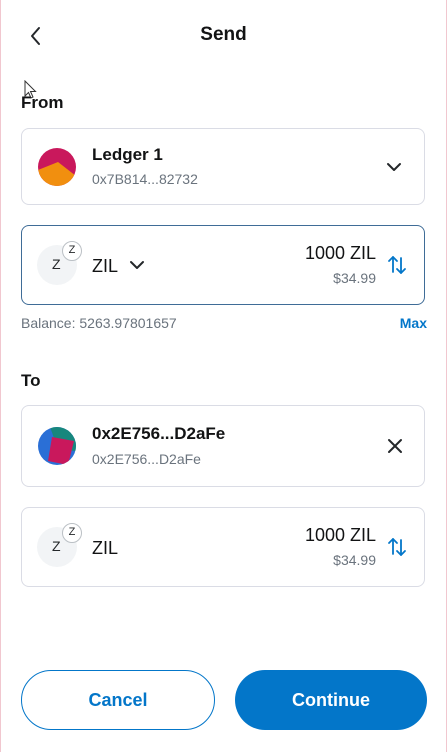 This screenshot has width=447, height=752. What do you see at coordinates (118, 700) in the screenshot?
I see `cancel-button: Cancel` at bounding box center [118, 700].